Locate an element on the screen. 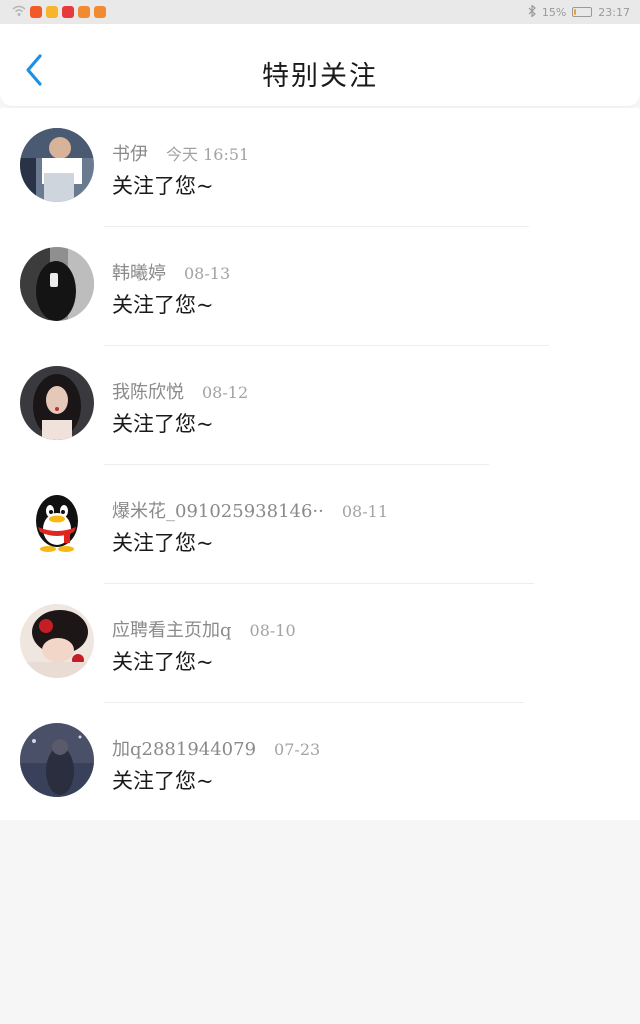  chat-icon is located at coordinates (84, 12).